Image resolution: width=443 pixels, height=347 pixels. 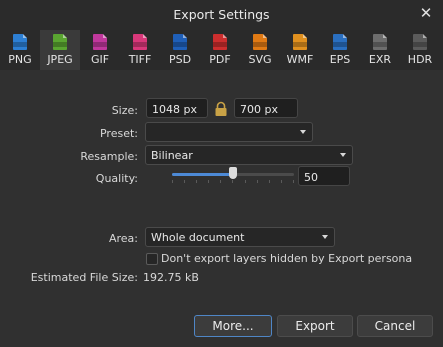 What do you see at coordinates (124, 110) in the screenshot?
I see `size-label: Size:` at bounding box center [124, 110].